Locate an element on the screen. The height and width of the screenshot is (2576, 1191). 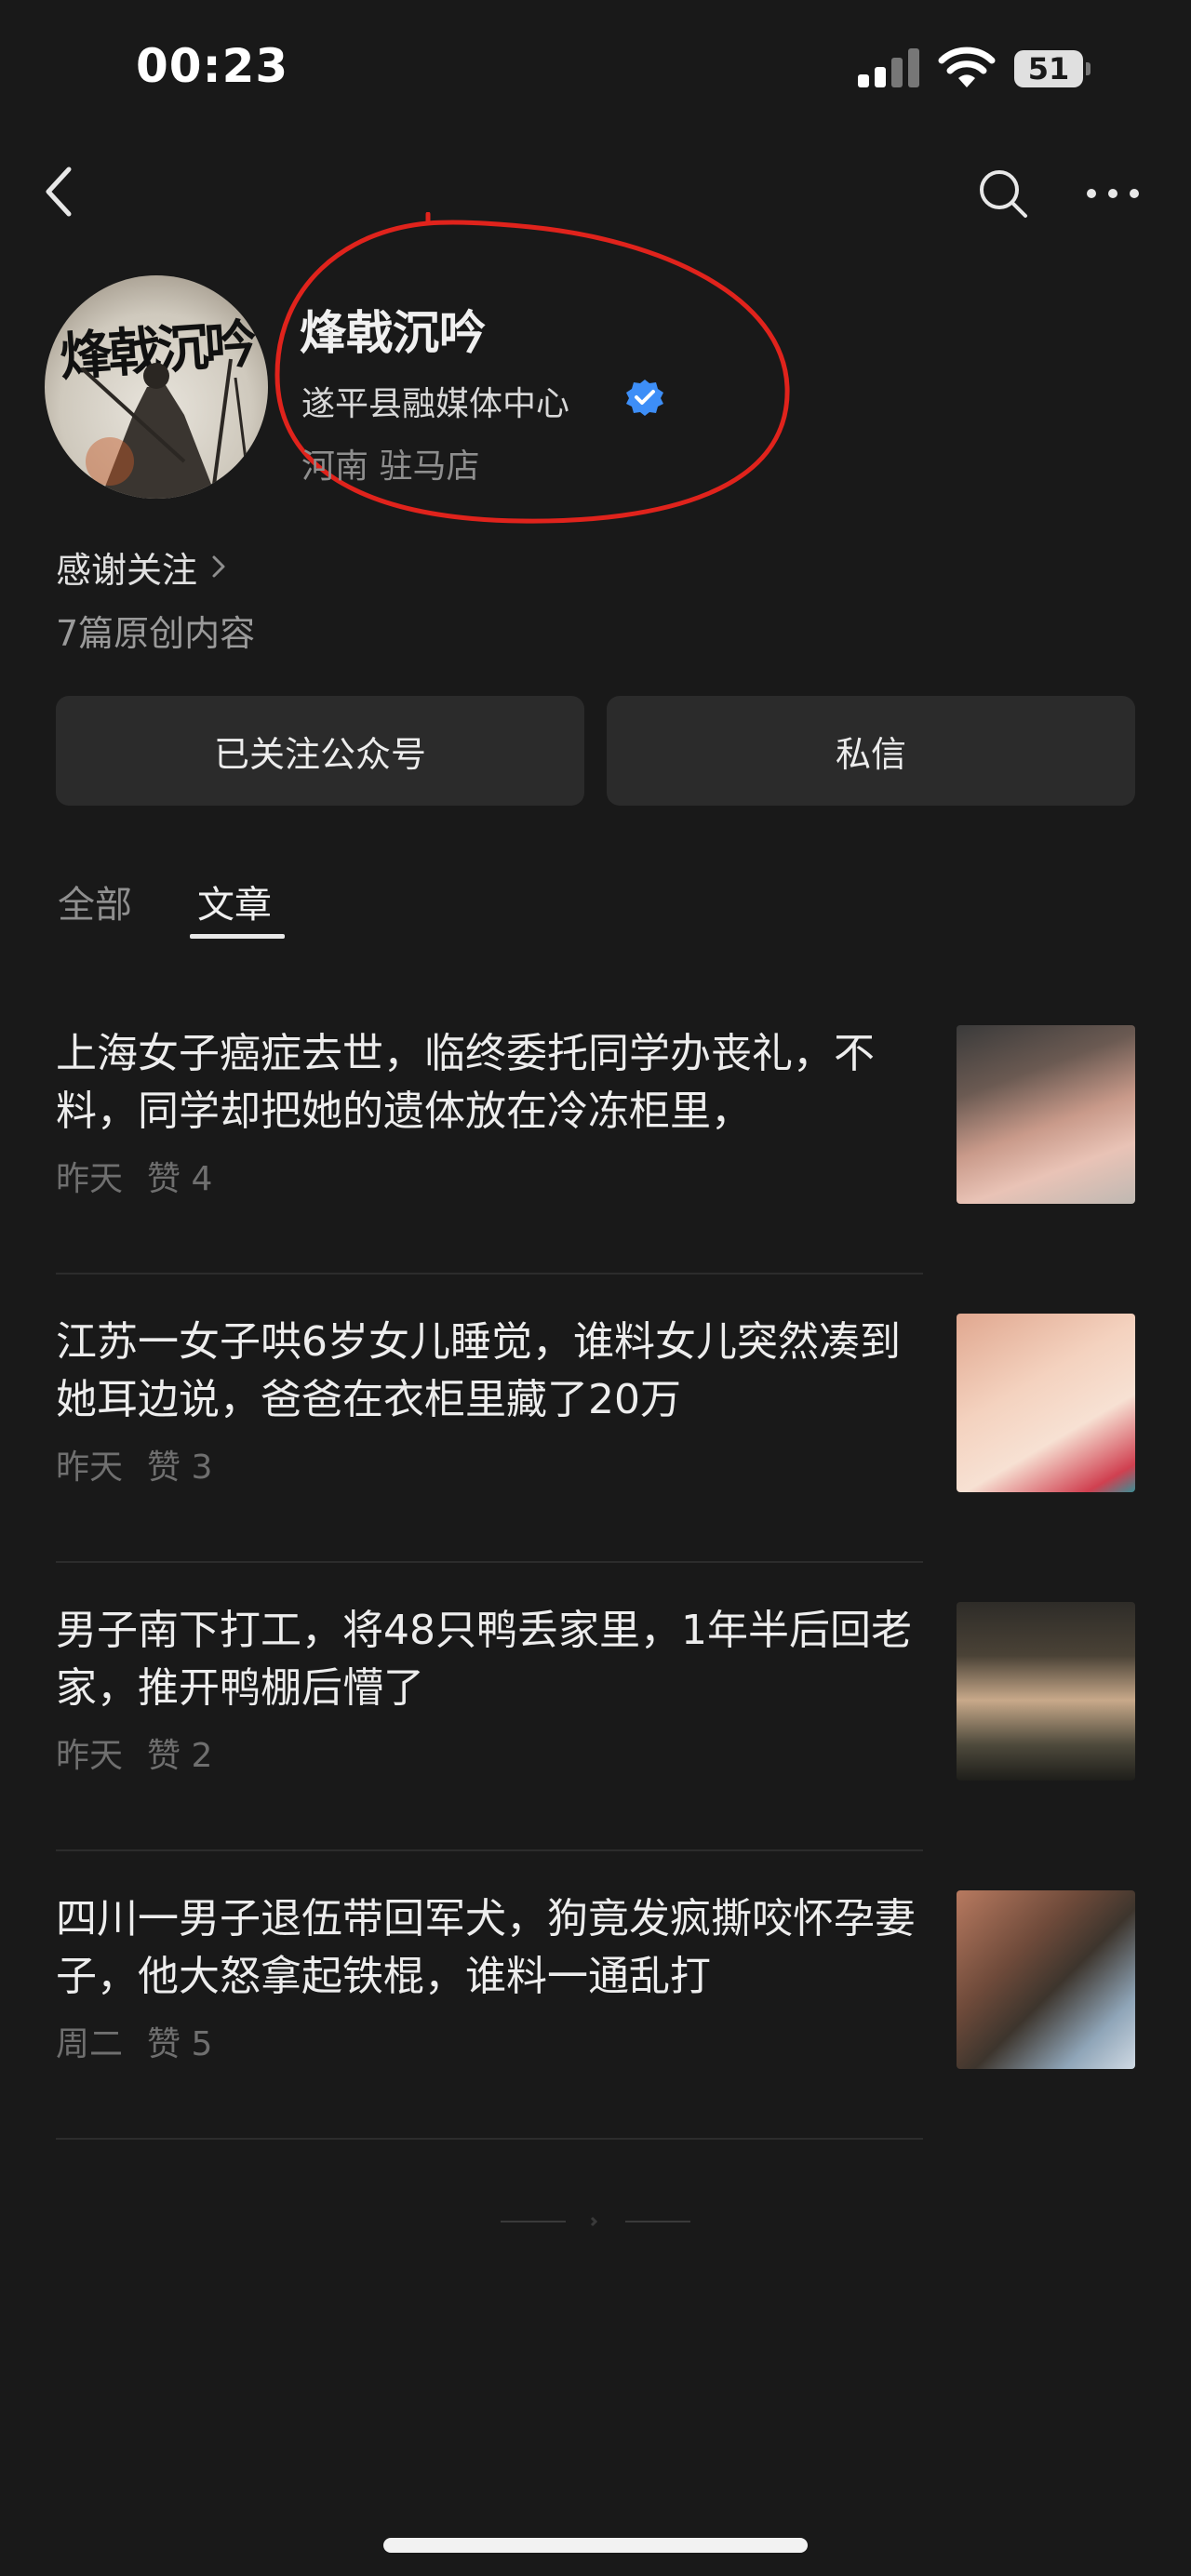
wifi-icon is located at coordinates (967, 67).